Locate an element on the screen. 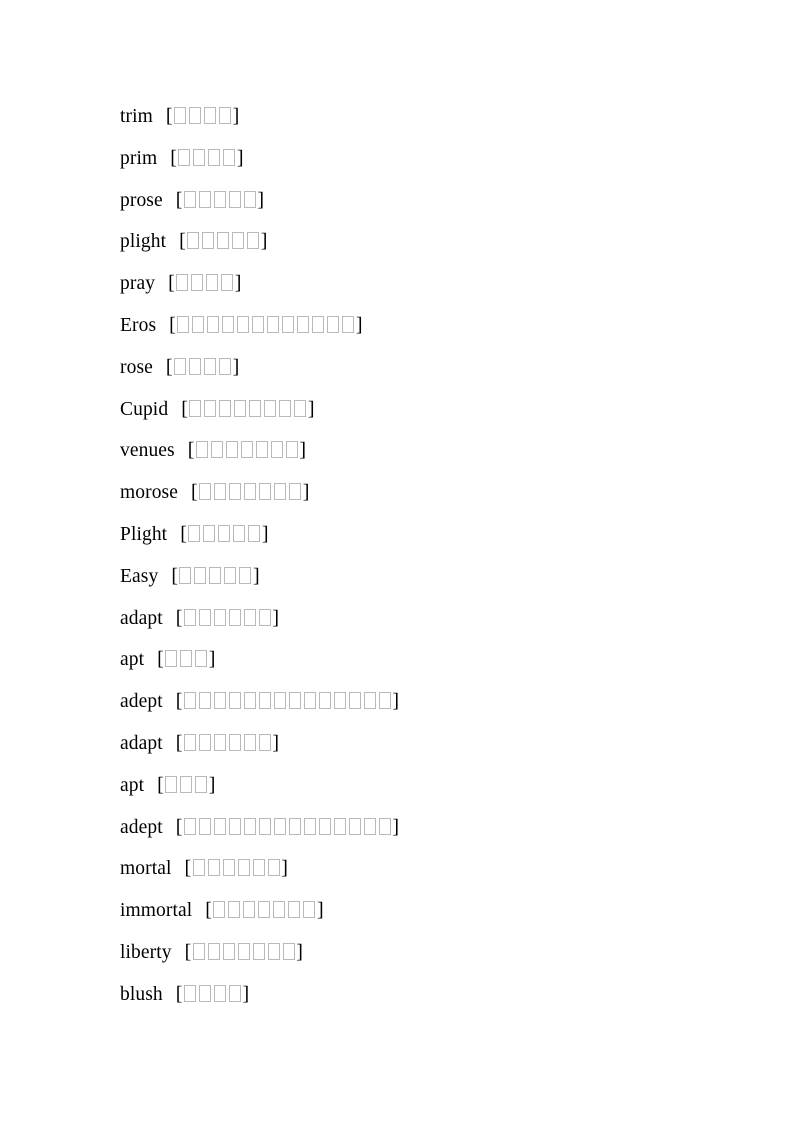 This screenshot has width=800, height=1132. vocabulary-entry: adapt [] is located at coordinates (460, 627).